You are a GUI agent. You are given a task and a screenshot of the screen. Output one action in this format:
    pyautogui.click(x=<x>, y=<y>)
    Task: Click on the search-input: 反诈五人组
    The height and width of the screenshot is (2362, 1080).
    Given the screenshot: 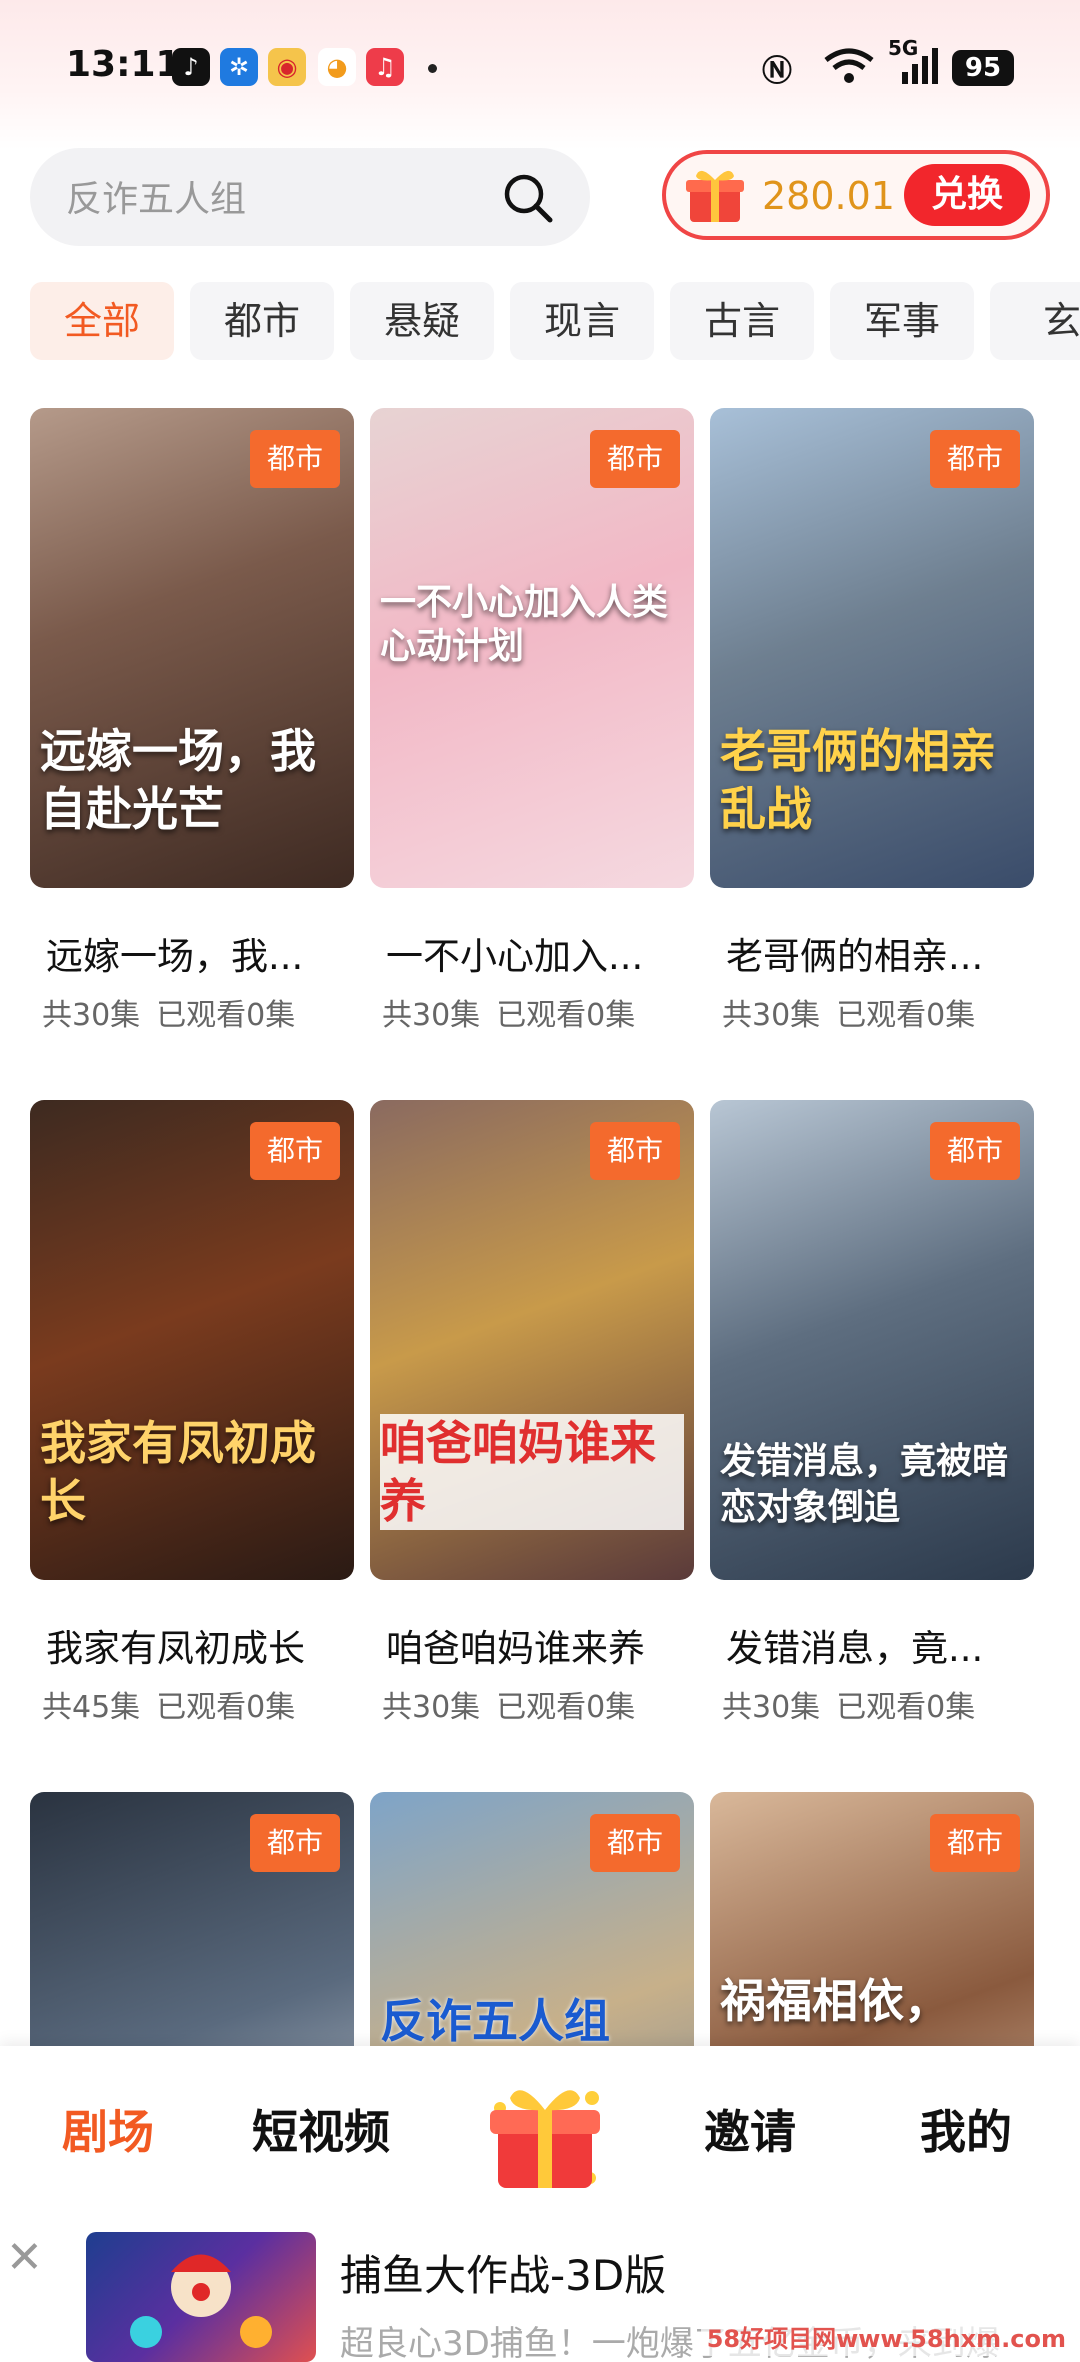 What is the action you would take?
    pyautogui.click(x=156, y=196)
    